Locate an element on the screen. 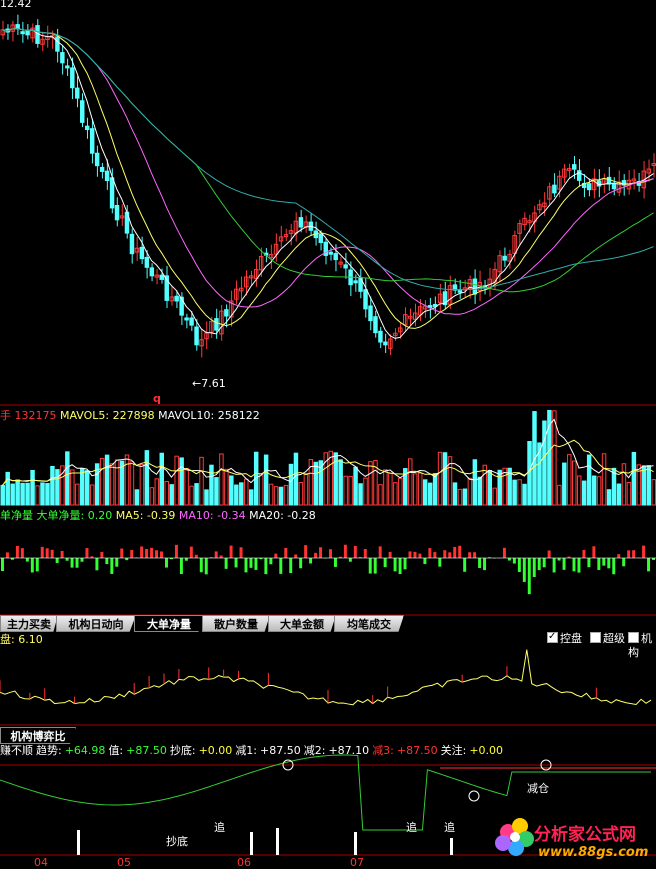  tab-institution-game: 机构博弈比 is located at coordinates (38, 735).